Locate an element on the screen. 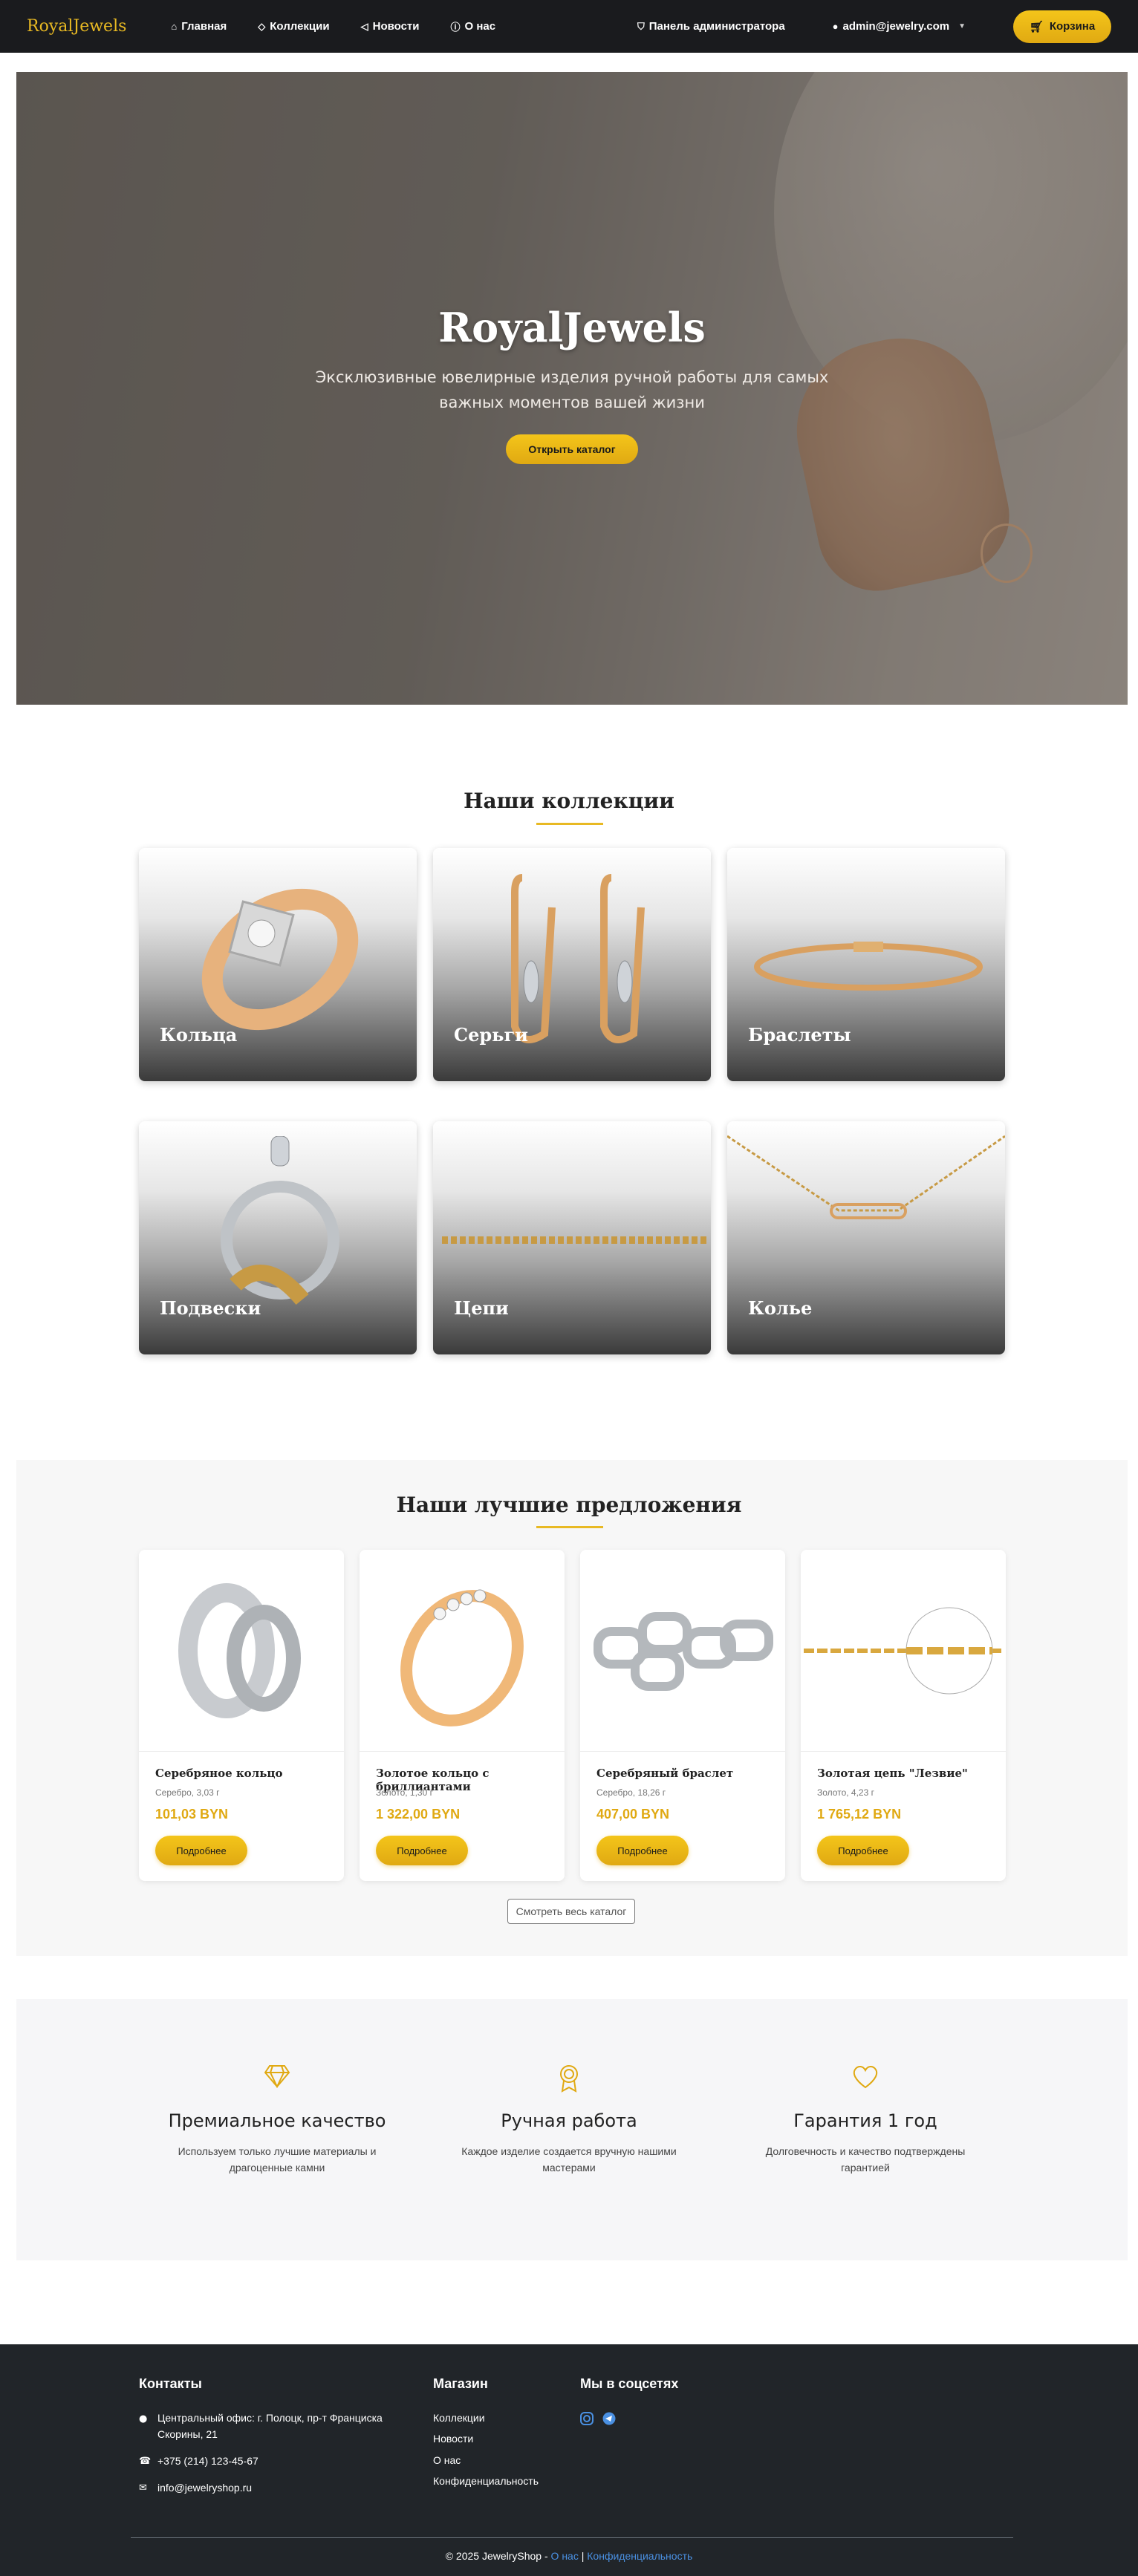 This screenshot has width=1138, height=2576. user-icon: ● is located at coordinates (835, 26).